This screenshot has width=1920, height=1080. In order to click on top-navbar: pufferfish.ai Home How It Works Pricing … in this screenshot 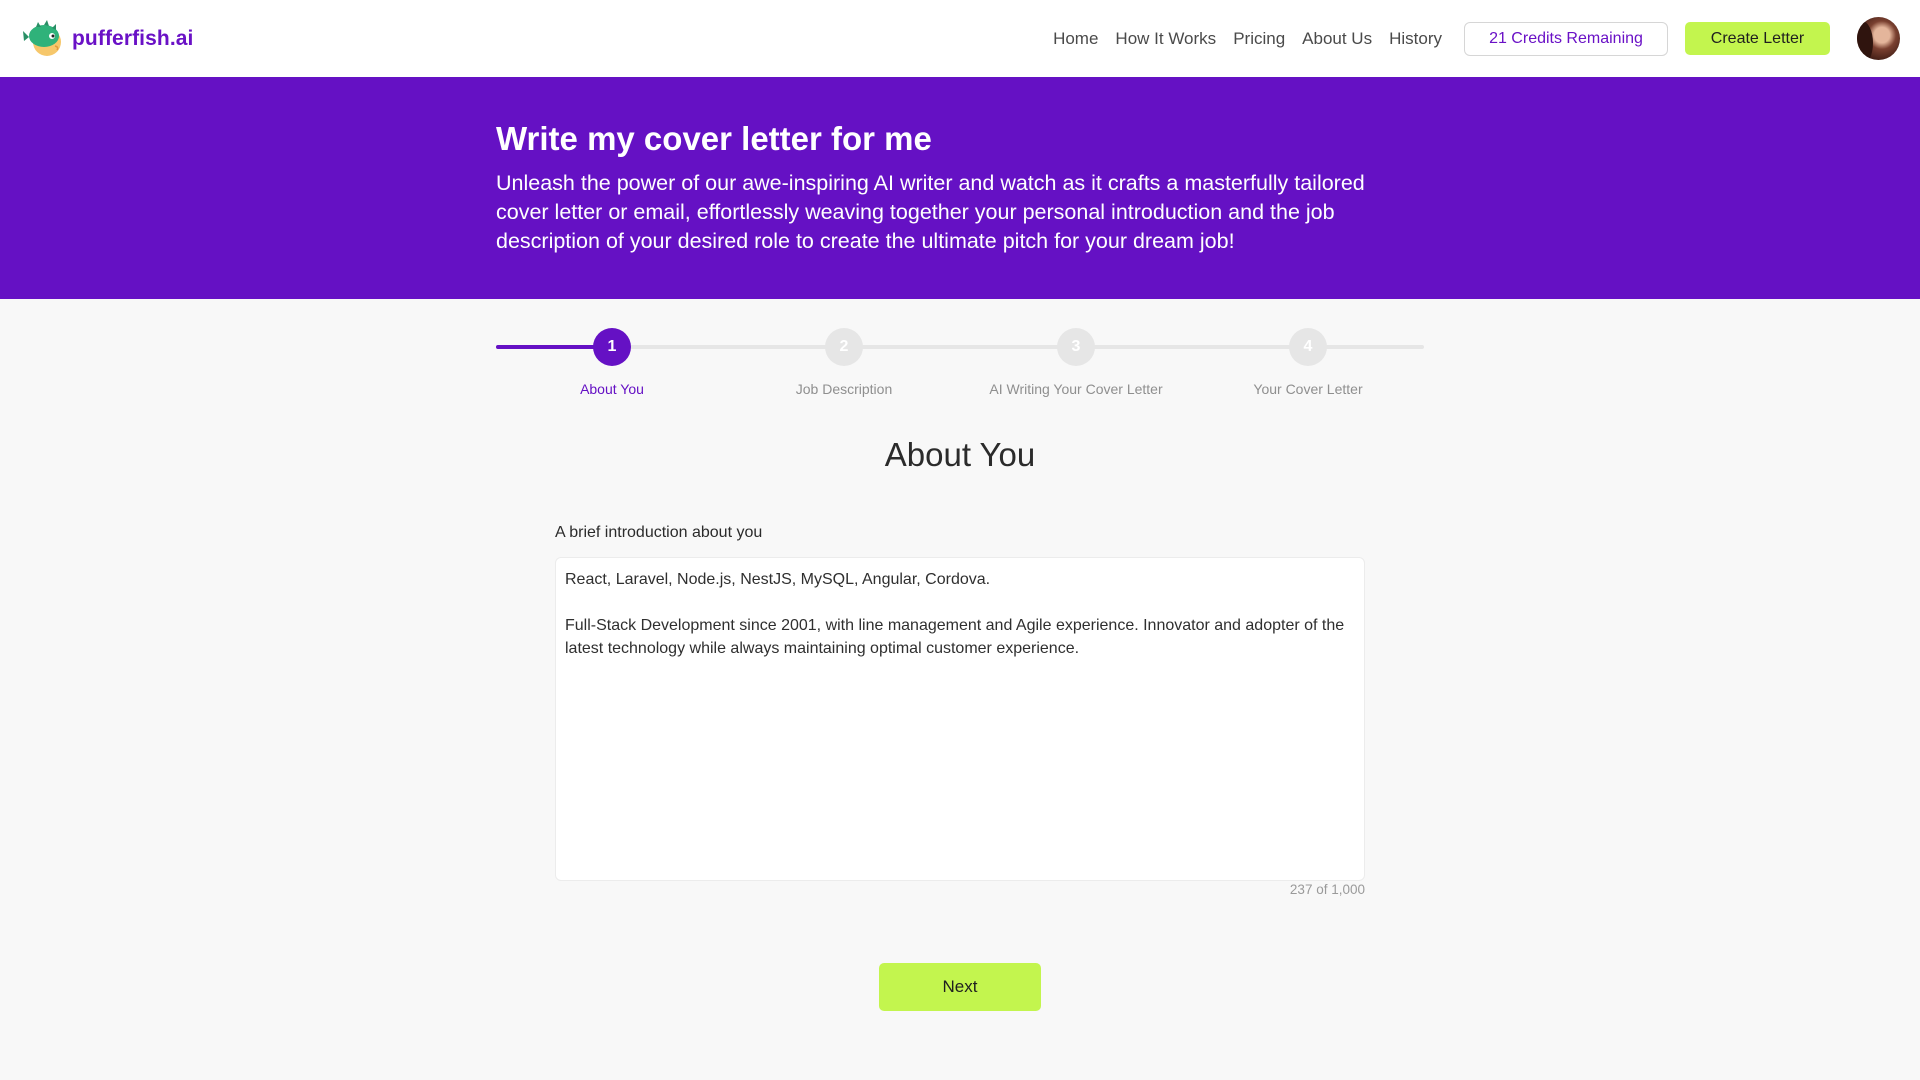, I will do `click(960, 38)`.